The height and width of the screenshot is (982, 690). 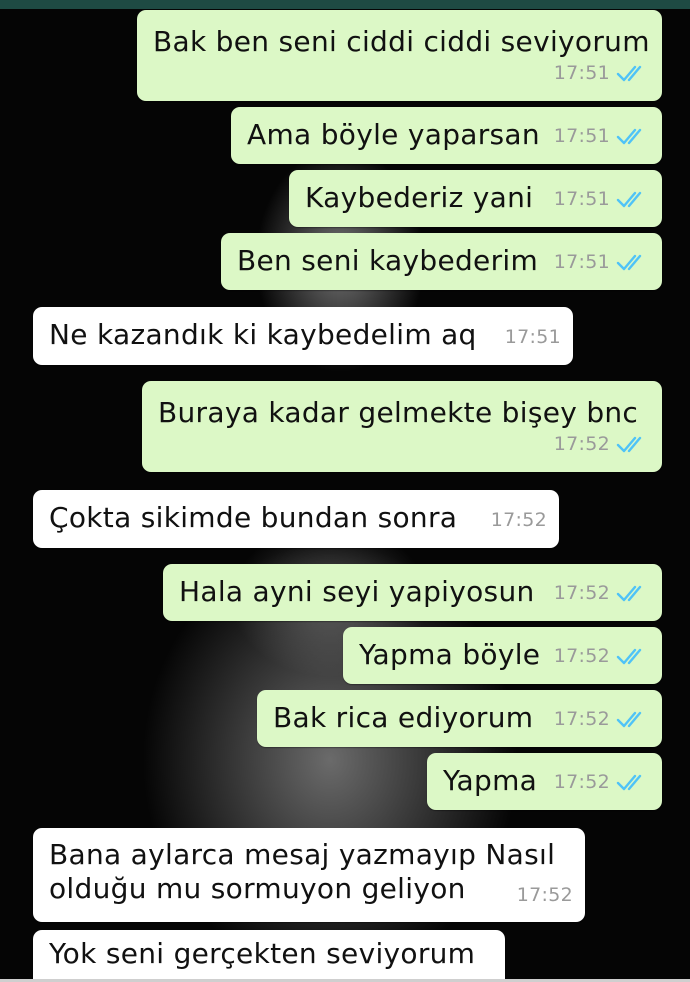 I want to click on message-bubble-outgoing: Kaybederiz yani 17:51, so click(x=475, y=198).